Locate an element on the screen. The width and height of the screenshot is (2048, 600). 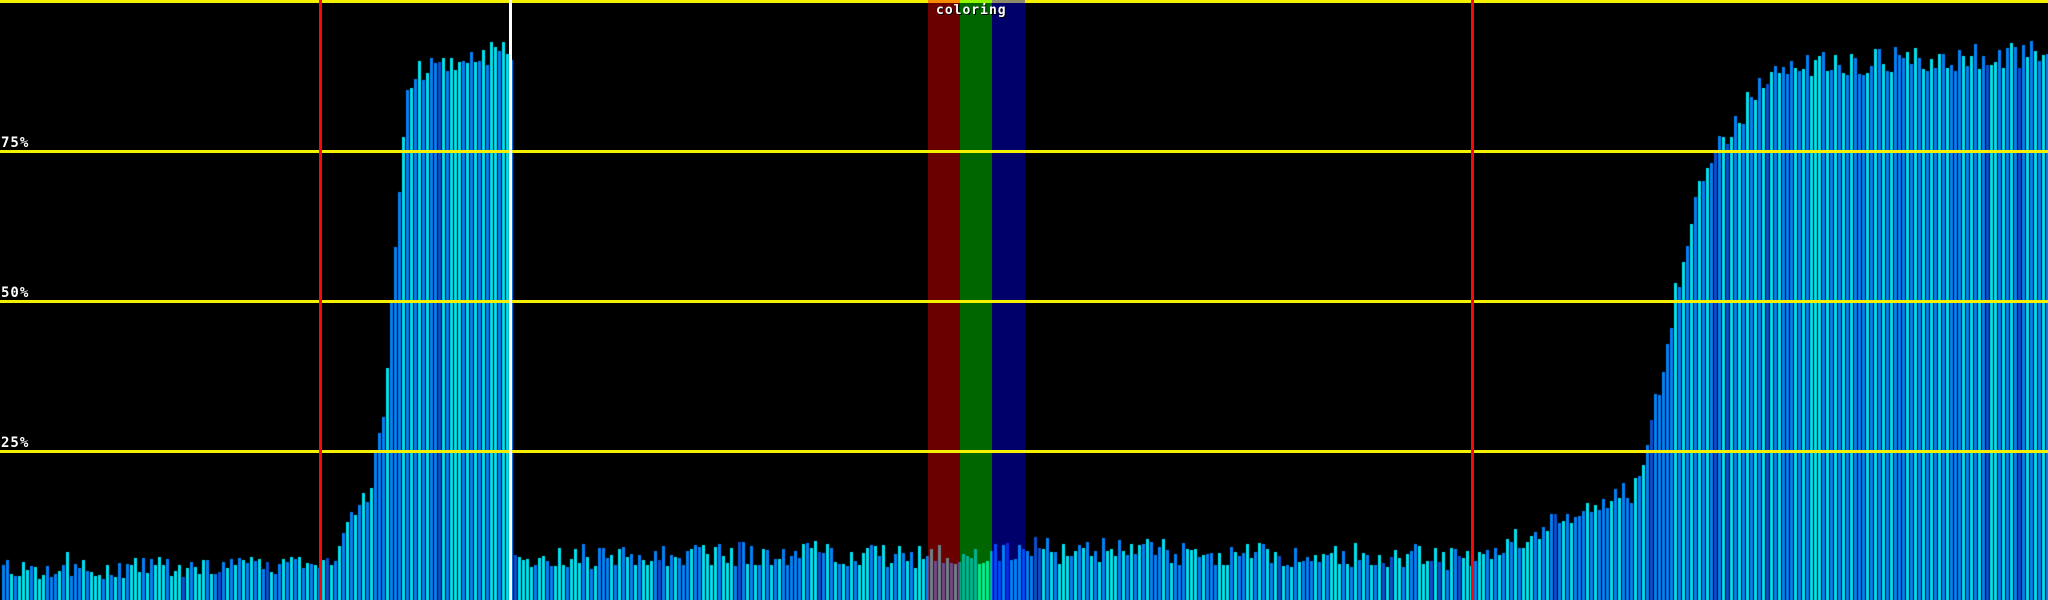
gridline-label-25: 25% is located at coordinates (15, 443).